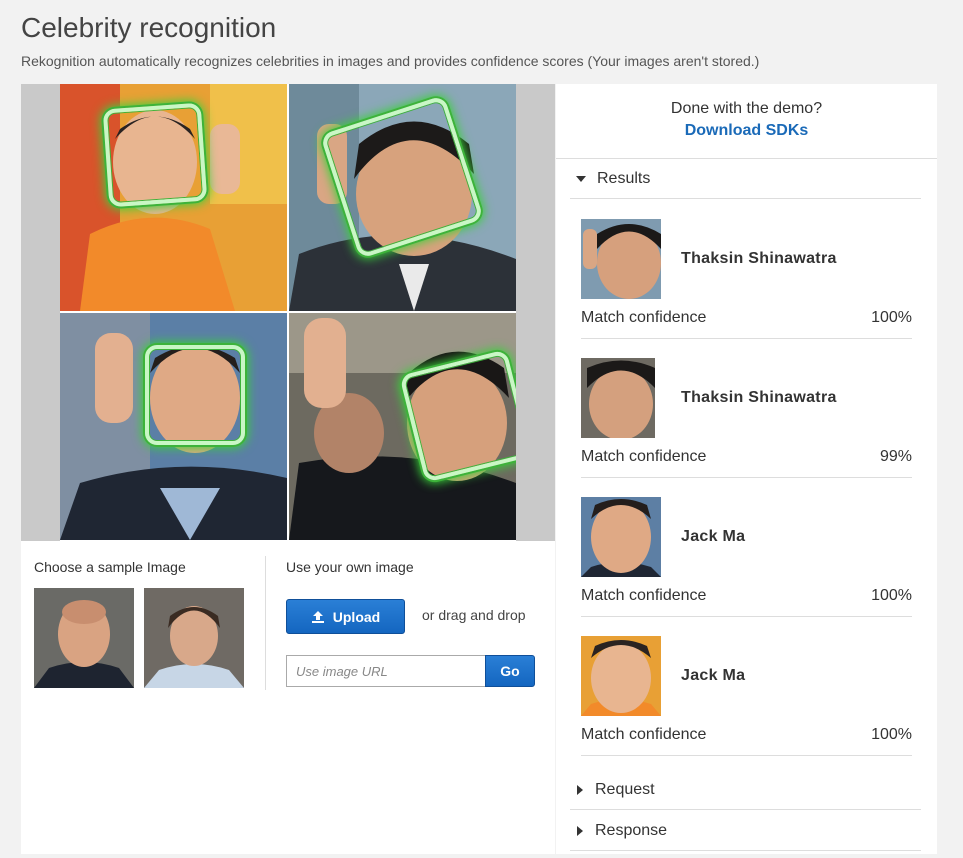 Image resolution: width=963 pixels, height=858 pixels. What do you see at coordinates (746, 108) in the screenshot?
I see `demo-question: Done with the demo?` at bounding box center [746, 108].